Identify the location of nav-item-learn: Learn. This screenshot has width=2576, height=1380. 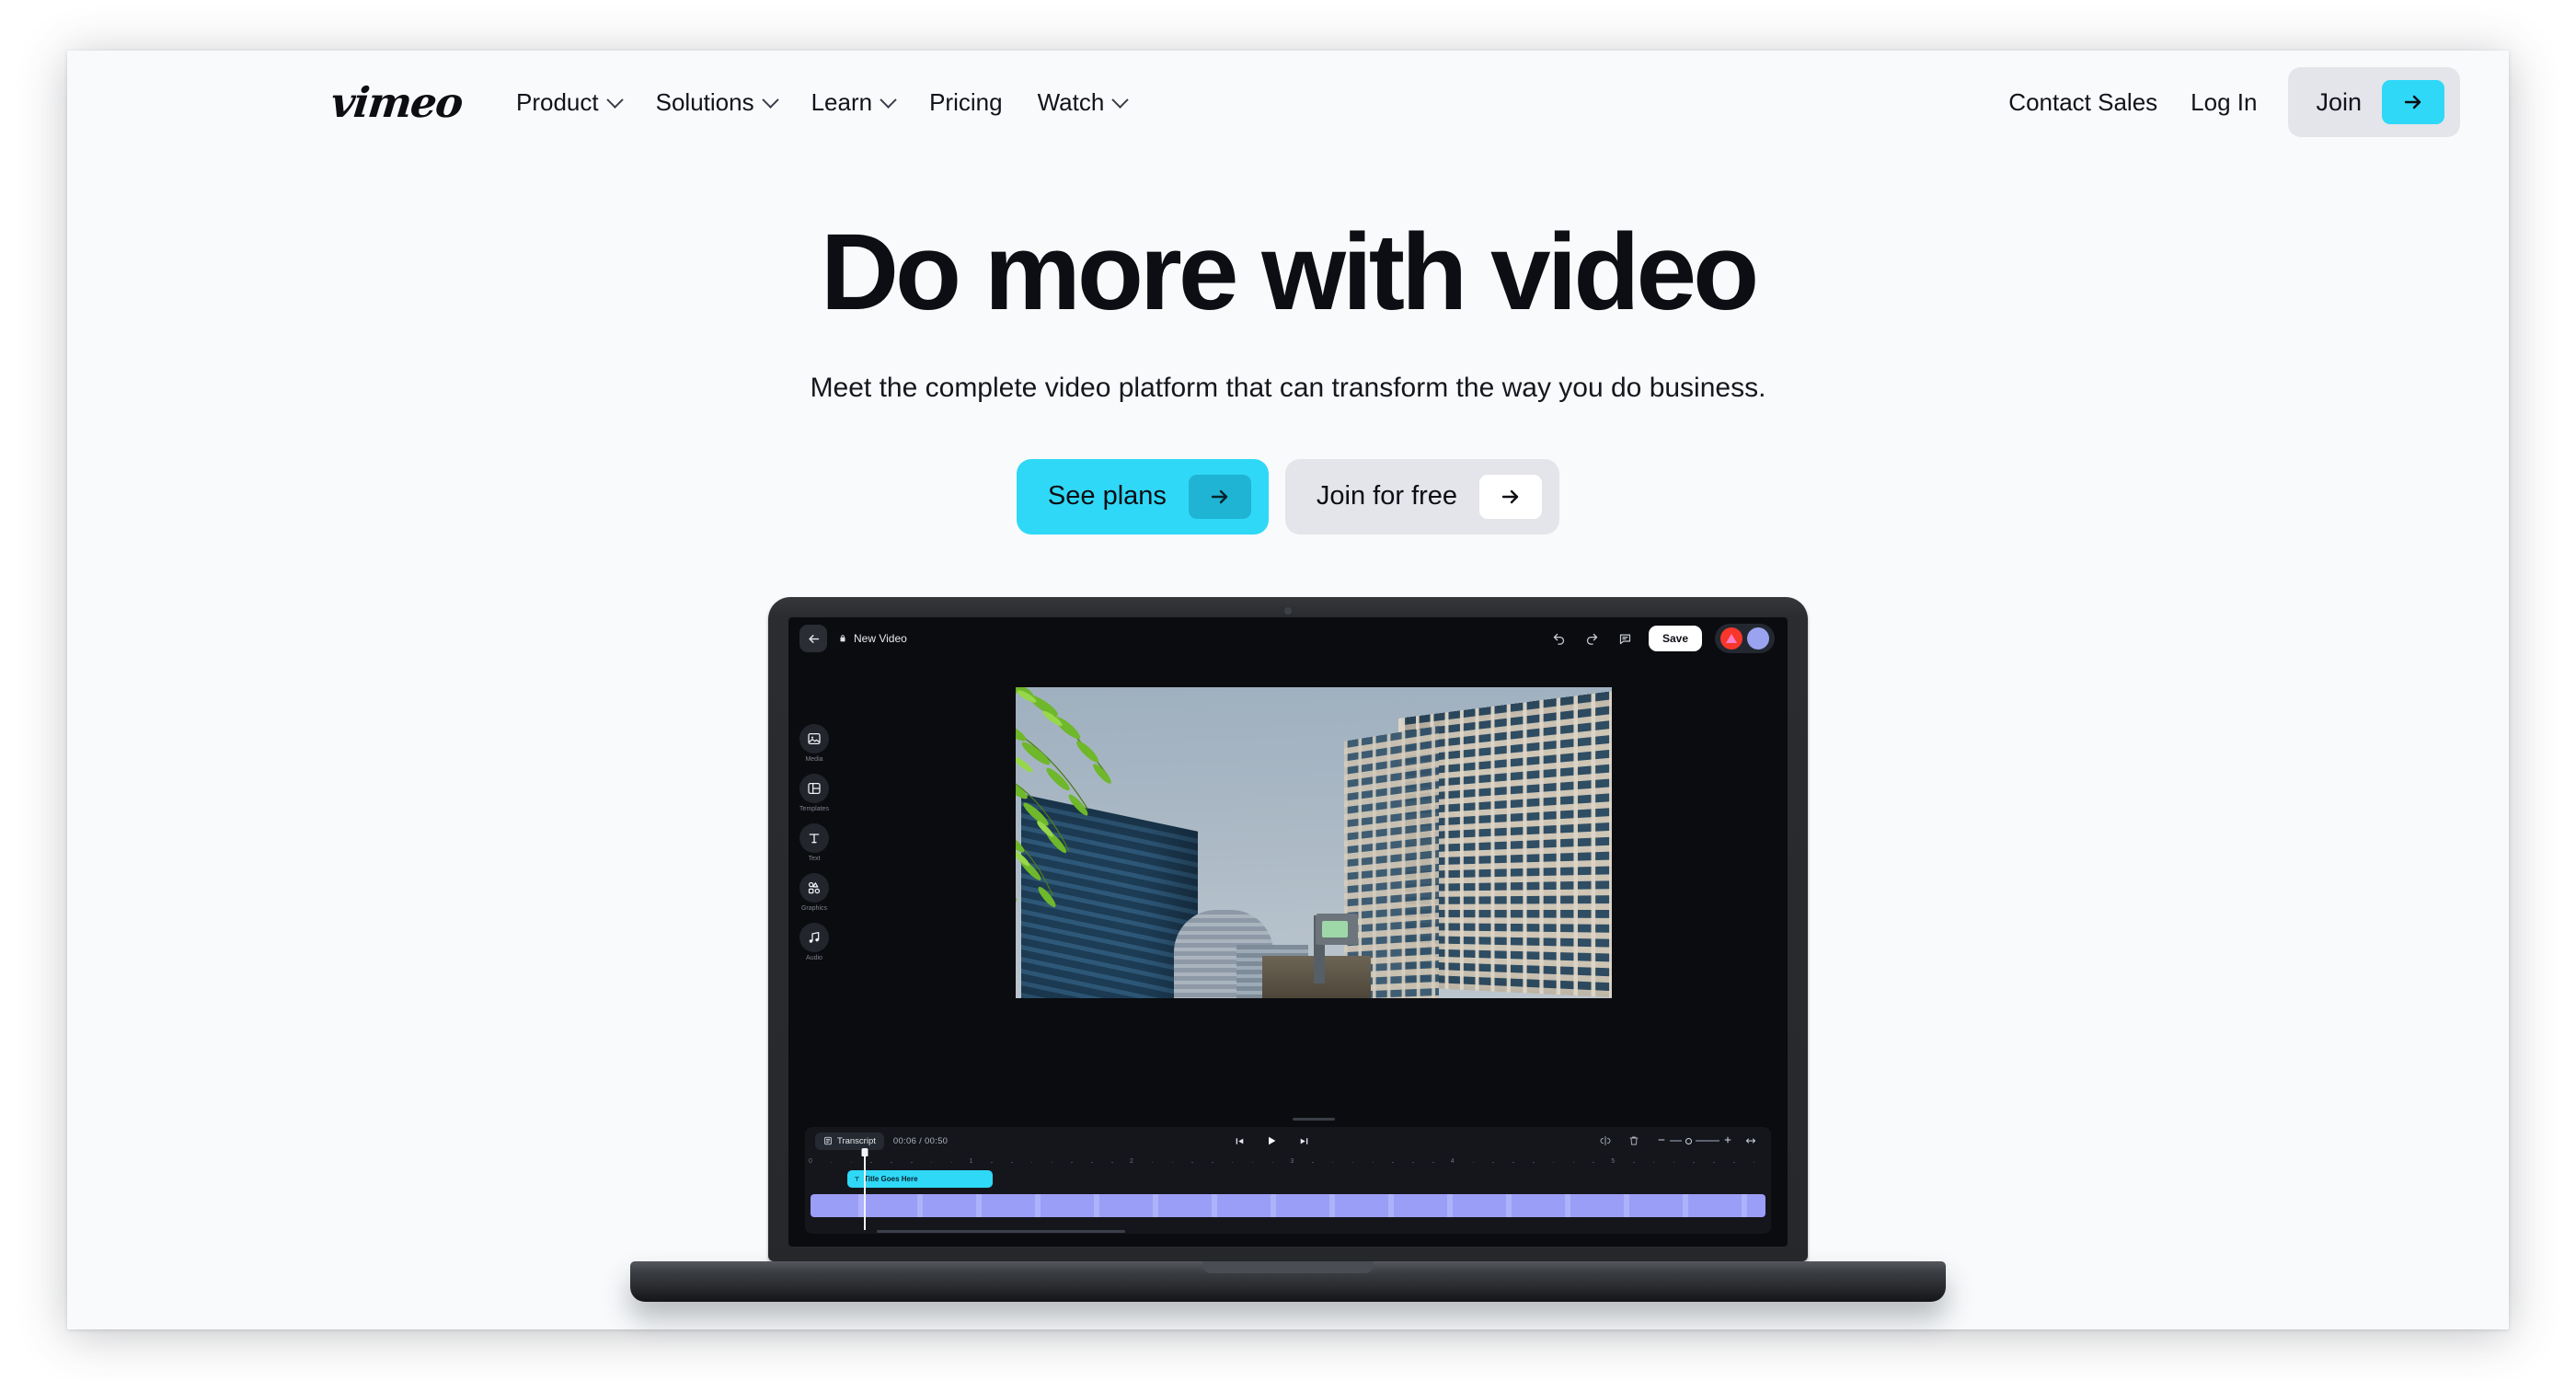
(853, 102).